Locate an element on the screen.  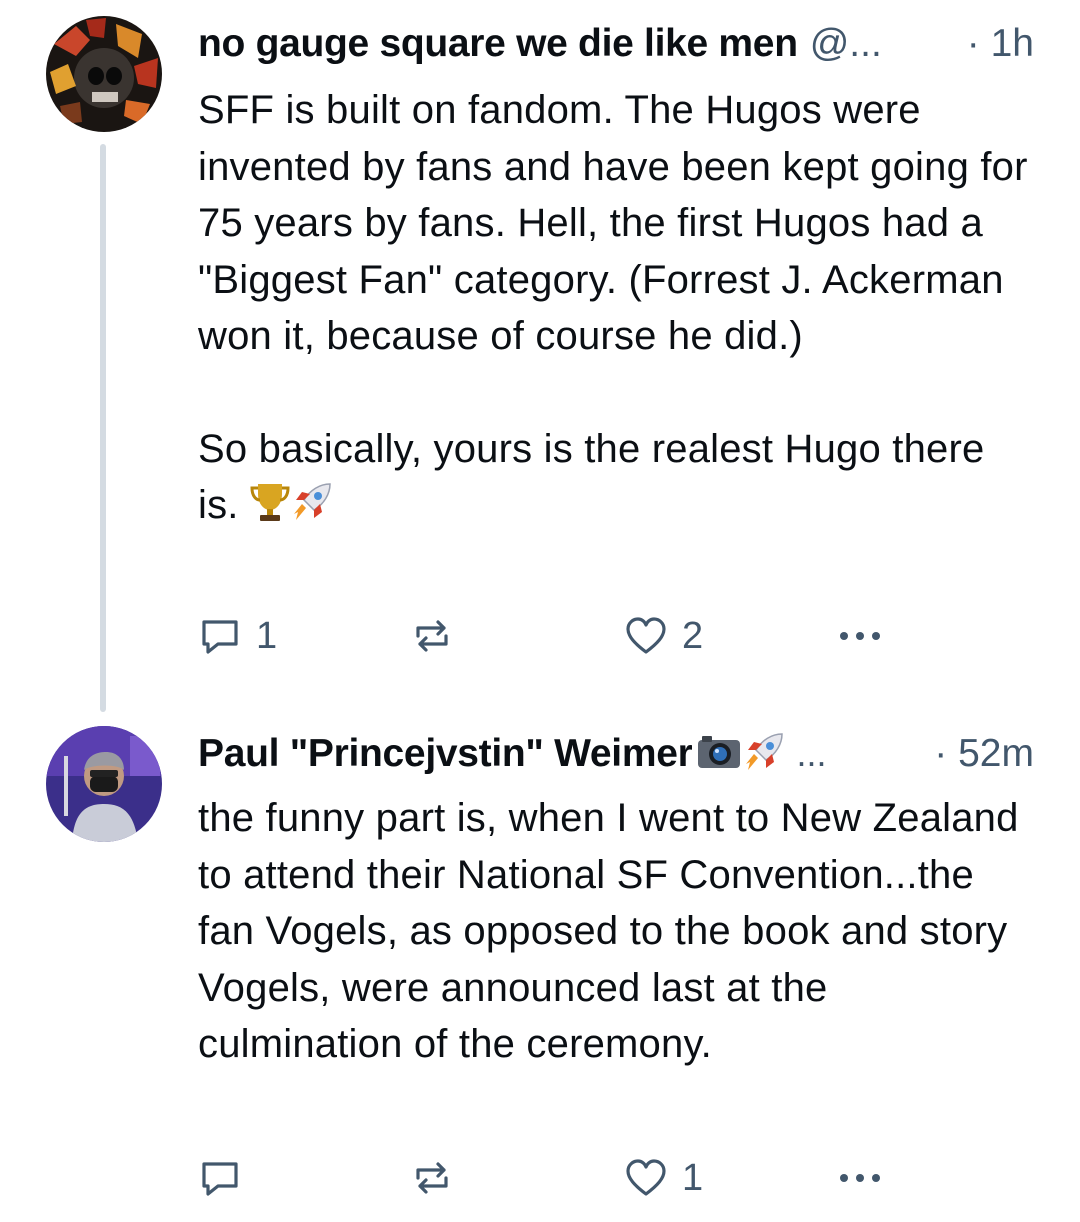
post-timestamp: · 52m is located at coordinates (984, 754).